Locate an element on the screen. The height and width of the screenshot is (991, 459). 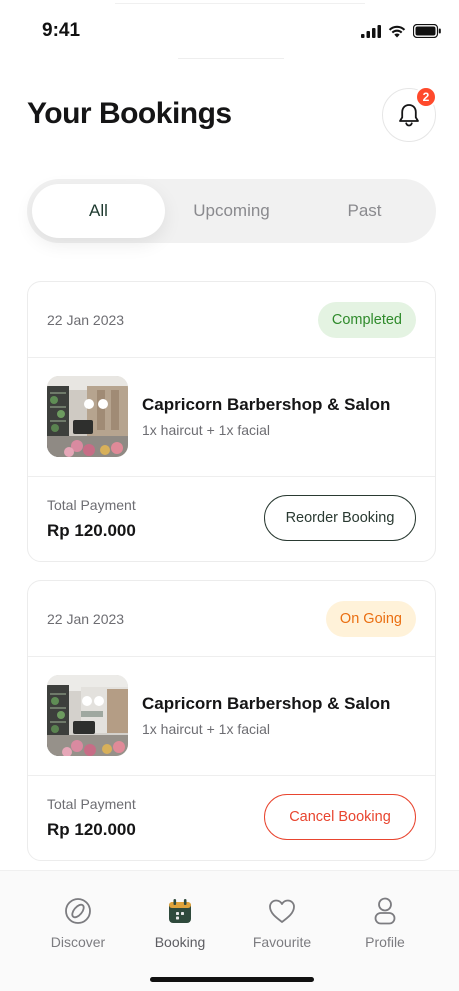
calendar-icon is located at coordinates (180, 911).